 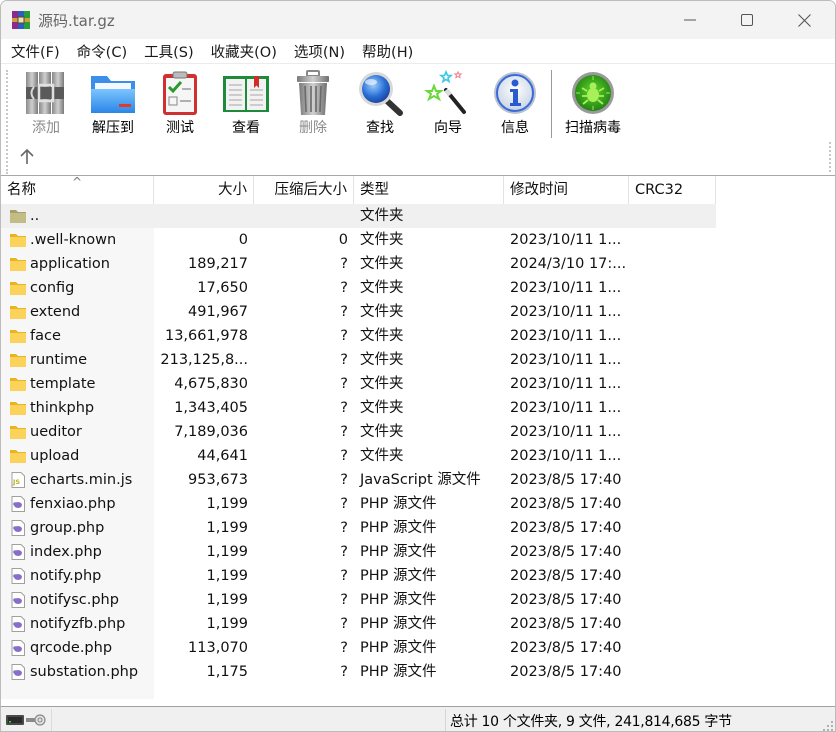 I want to click on column-label-size: 大小, so click(x=232, y=190).